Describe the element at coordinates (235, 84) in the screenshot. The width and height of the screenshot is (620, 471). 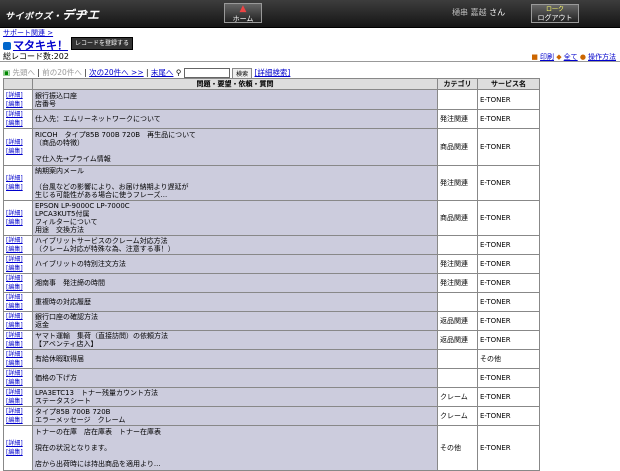
I see `header-question: 問題・要望・依頼・質問` at that location.